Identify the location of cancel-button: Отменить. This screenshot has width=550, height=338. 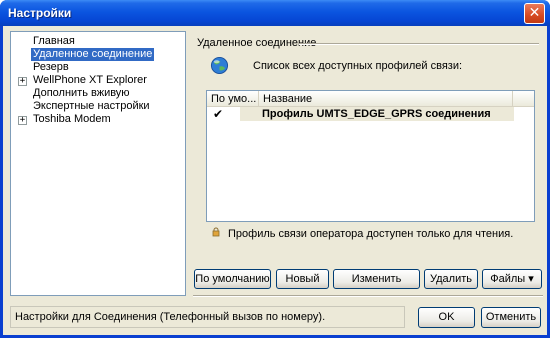
(511, 317).